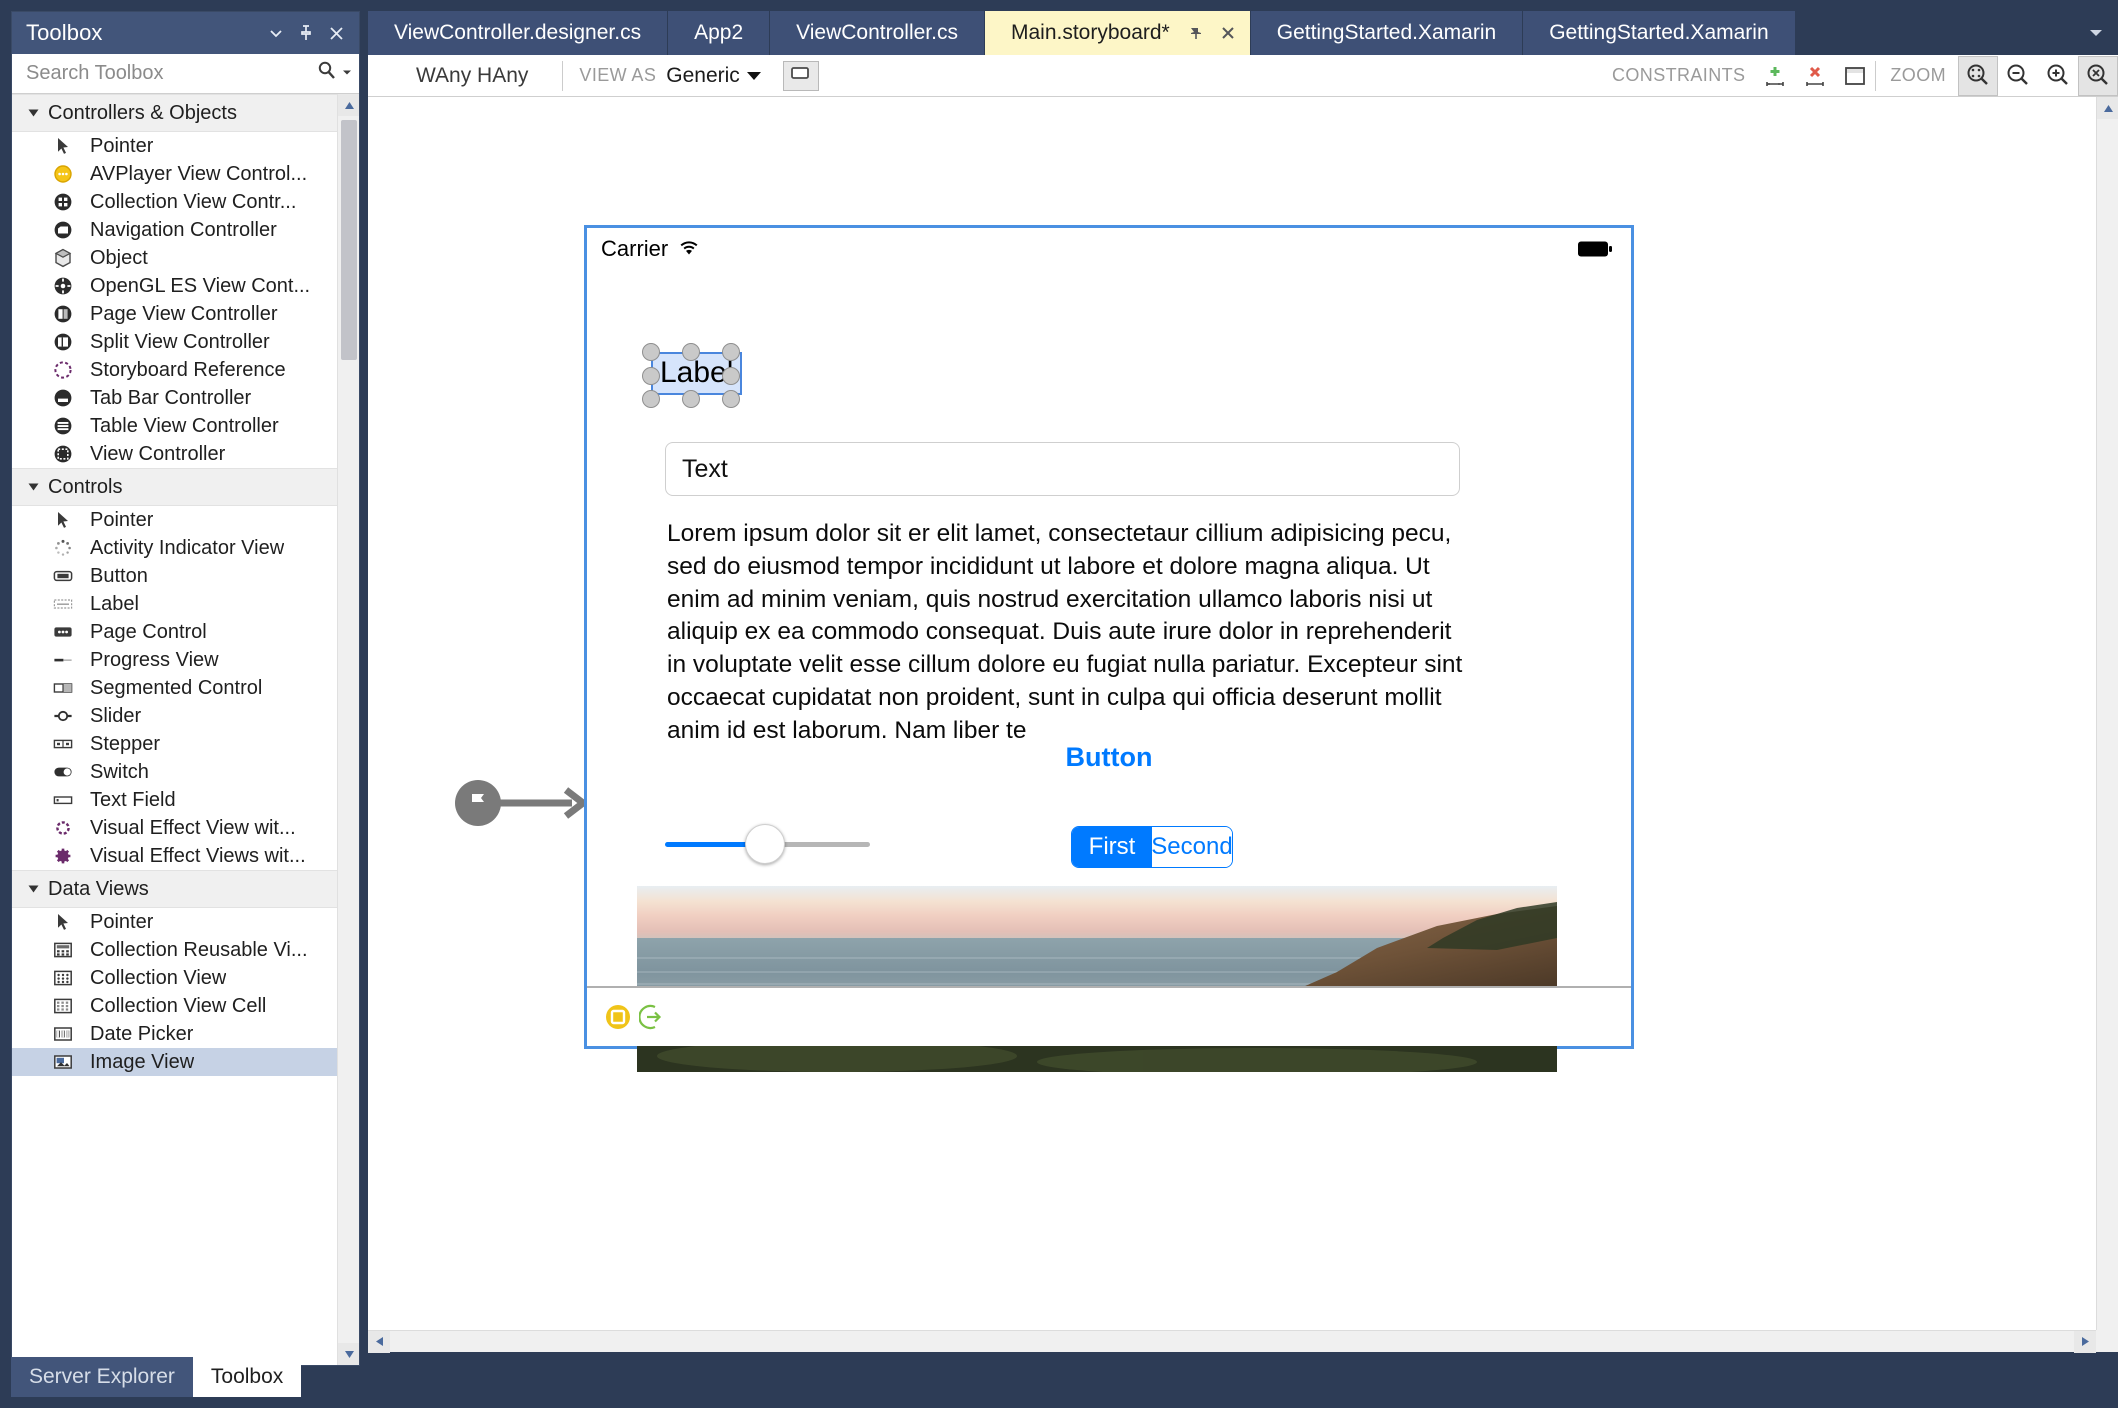 Image resolution: width=2118 pixels, height=1408 pixels. What do you see at coordinates (1112, 847) in the screenshot?
I see `segment-first: First` at bounding box center [1112, 847].